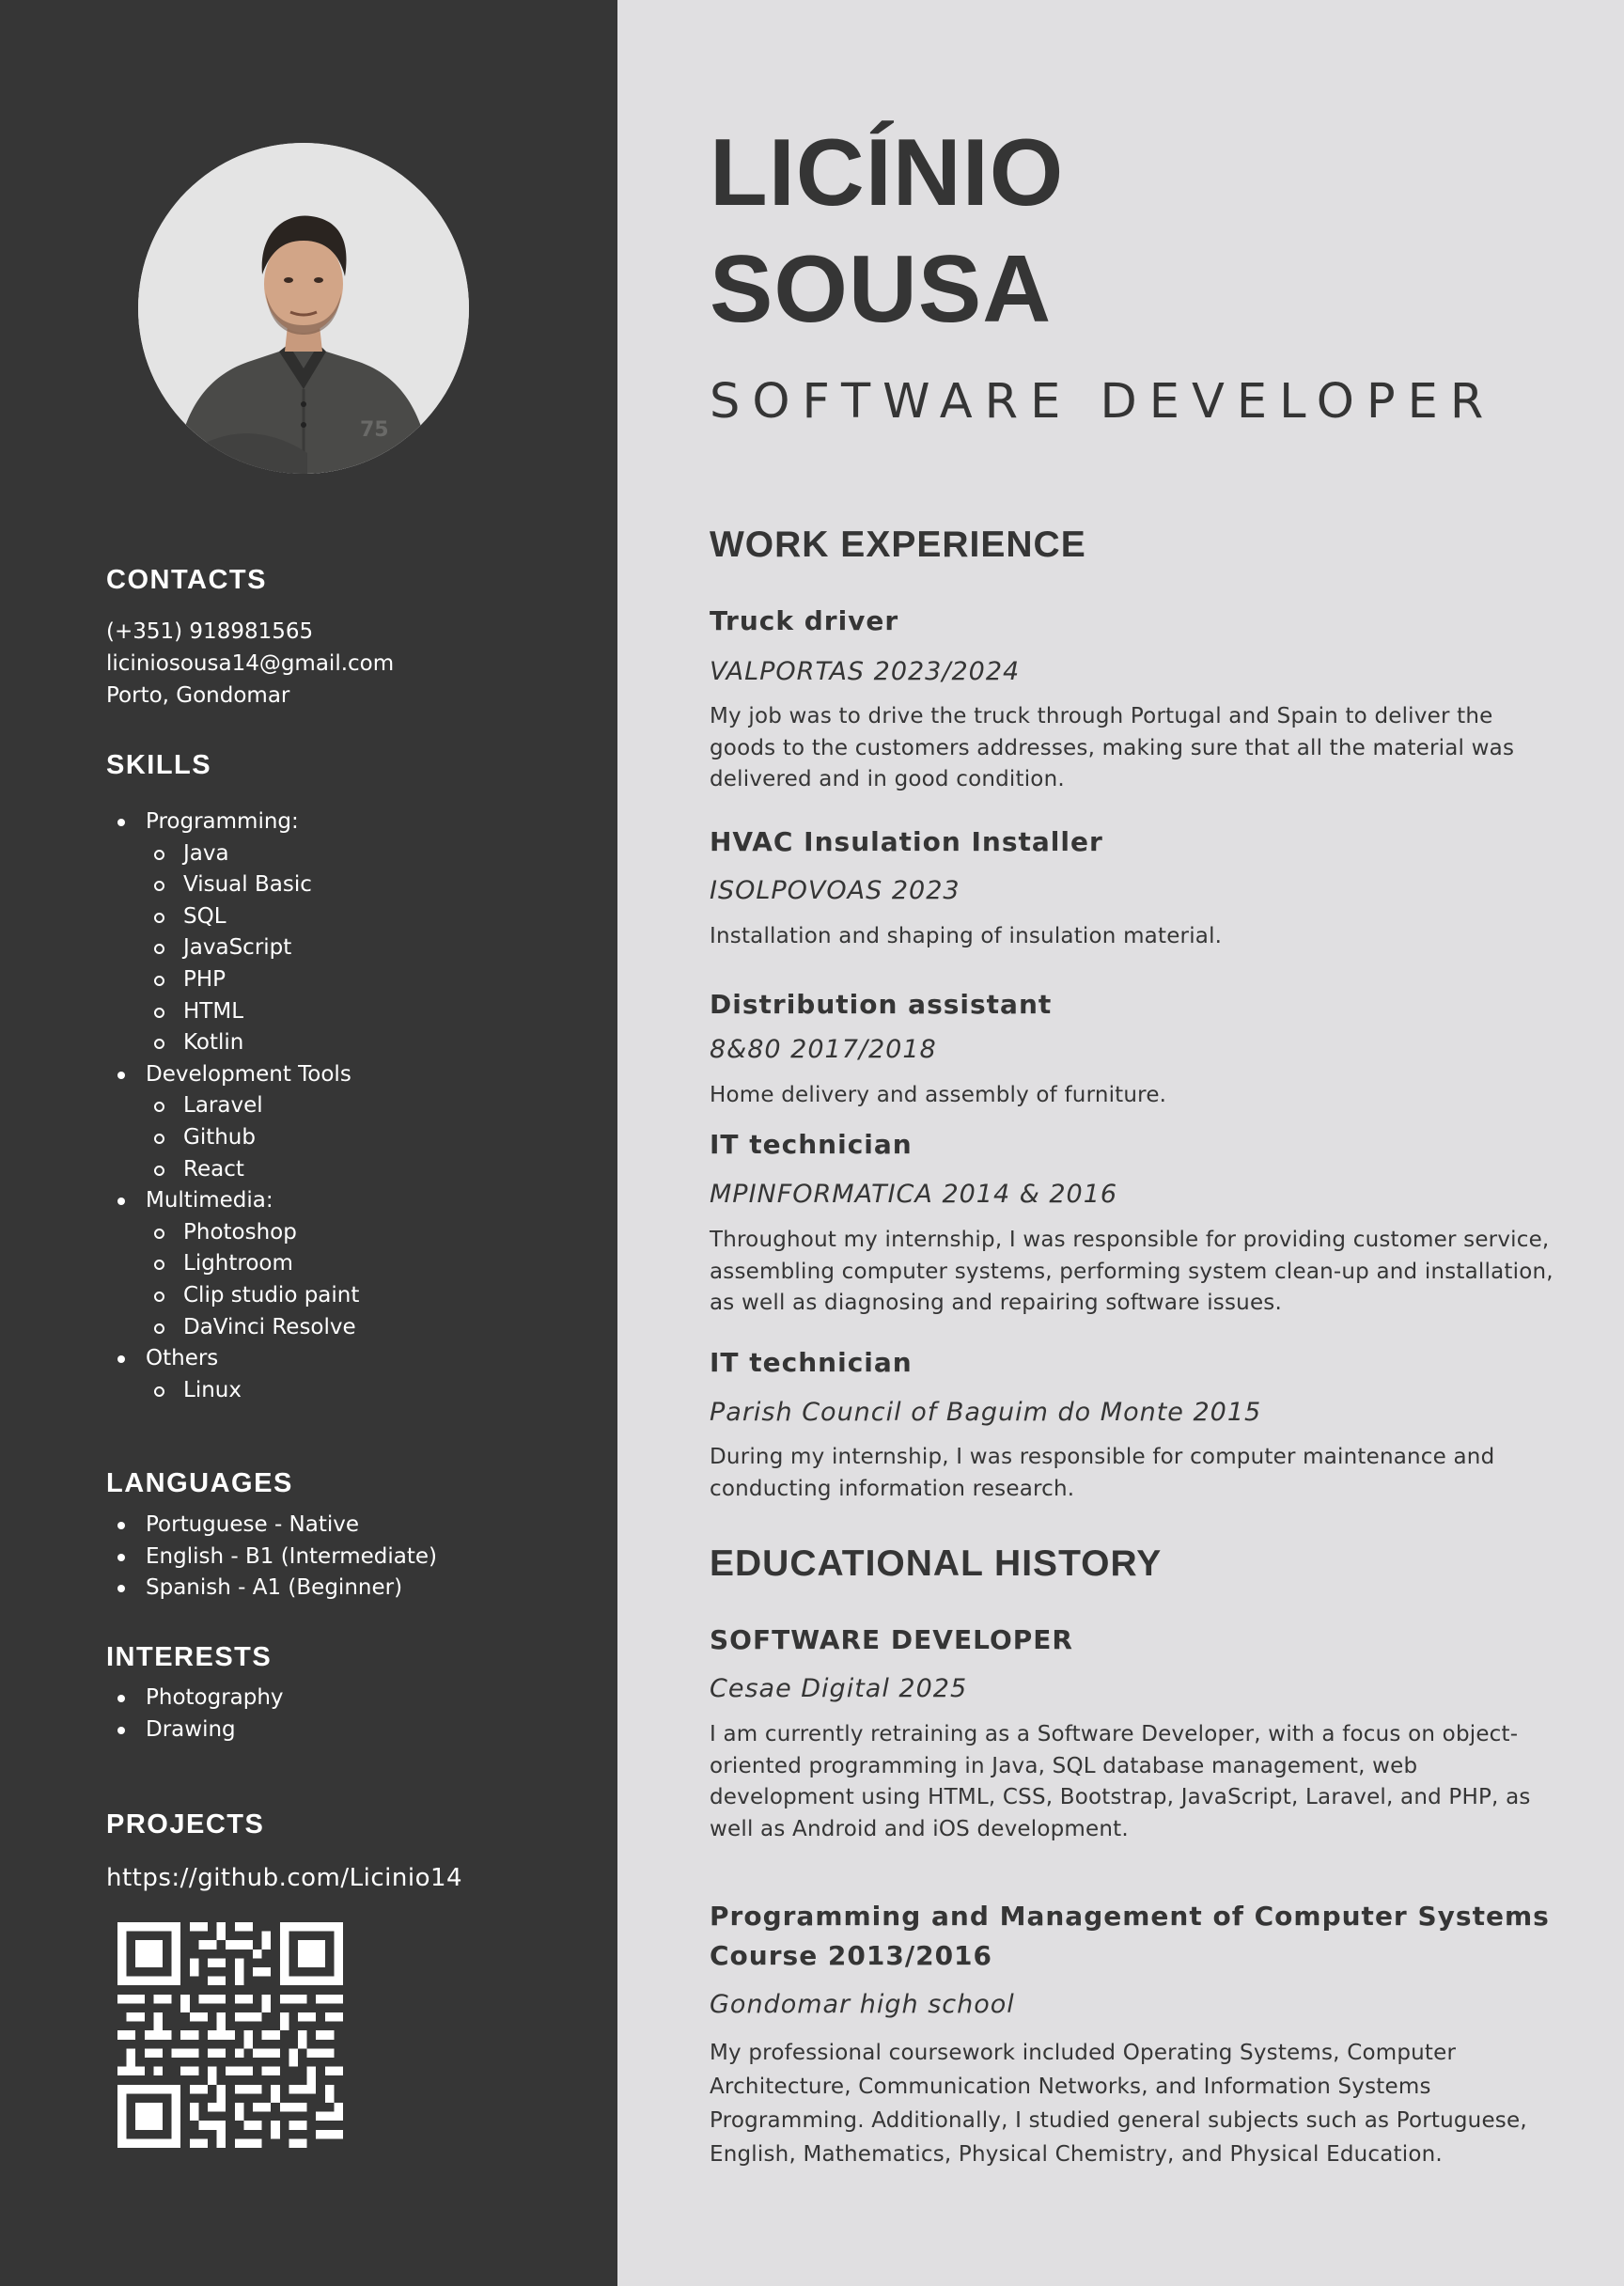  I want to click on full-name: LICÍNIO SOUSA, so click(887, 231).